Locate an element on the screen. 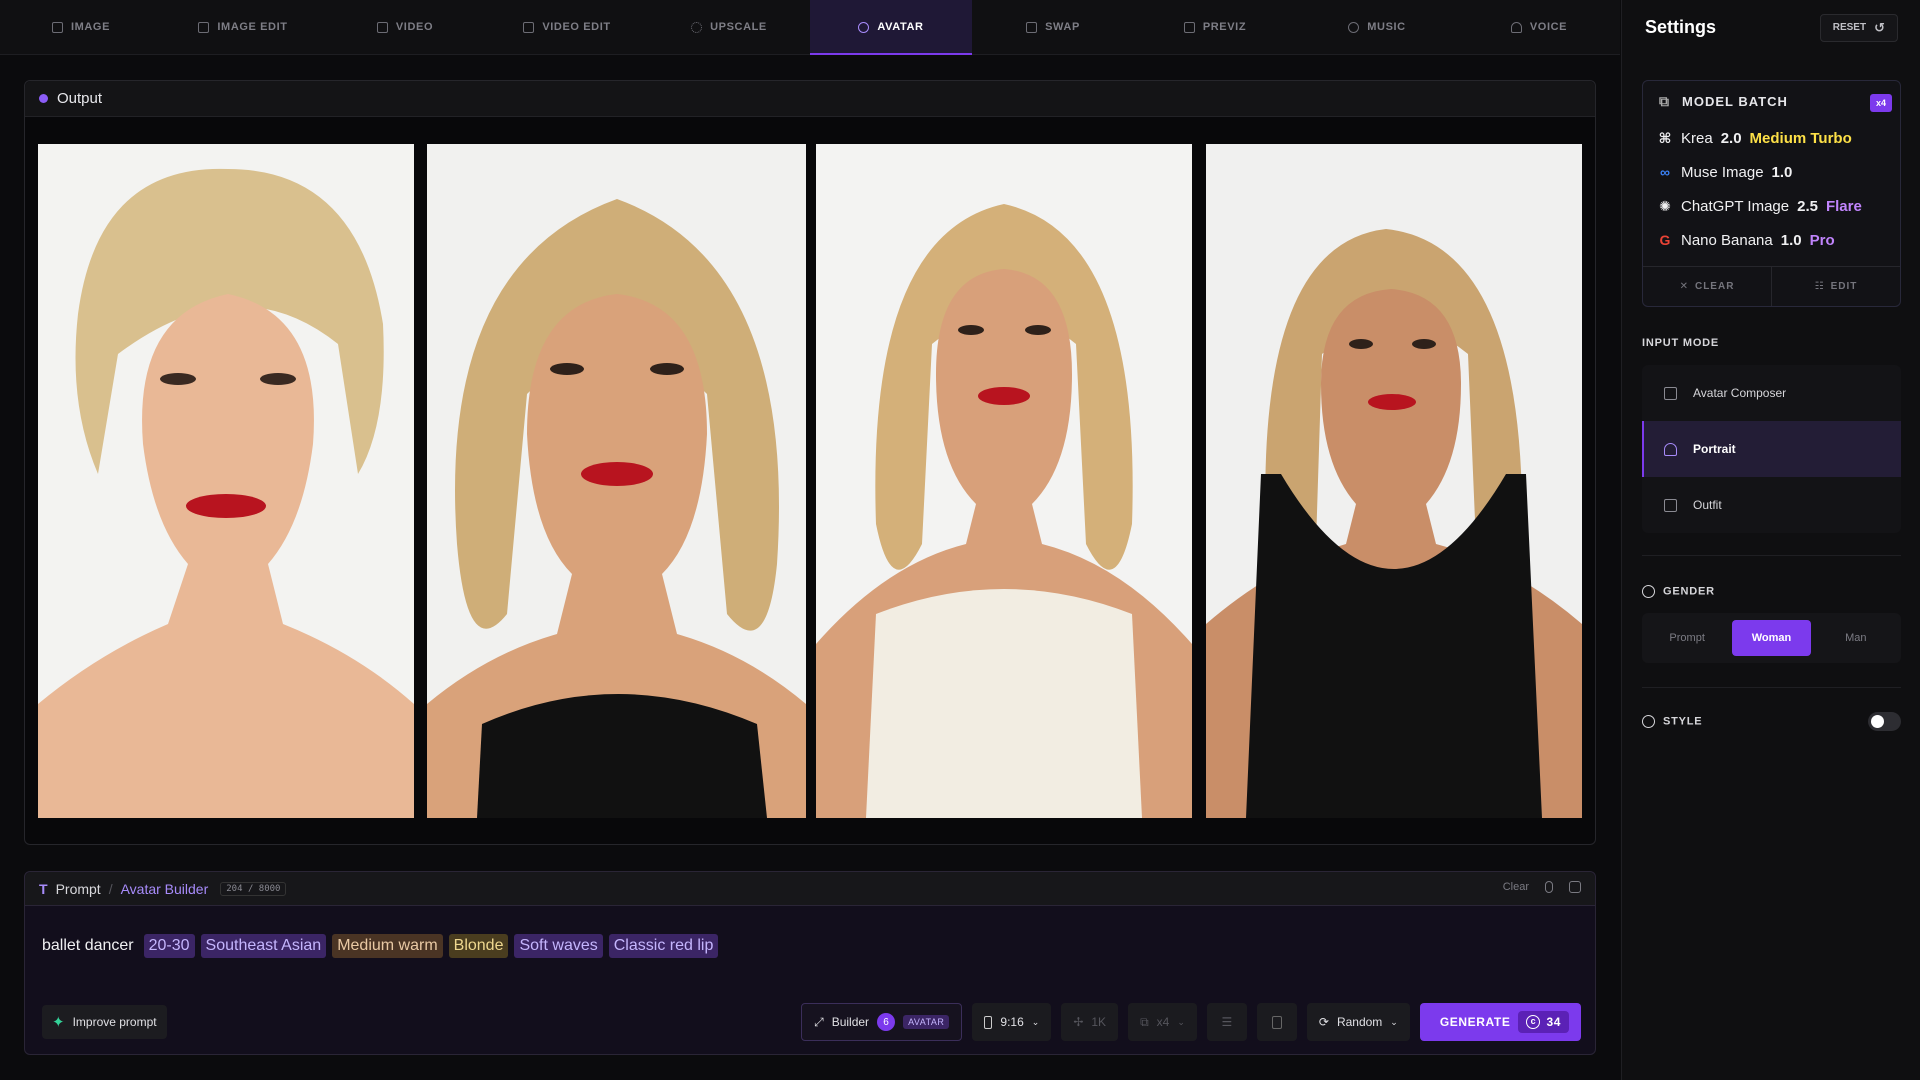  model-batch-title: MODEL BATCH is located at coordinates (1735, 101).